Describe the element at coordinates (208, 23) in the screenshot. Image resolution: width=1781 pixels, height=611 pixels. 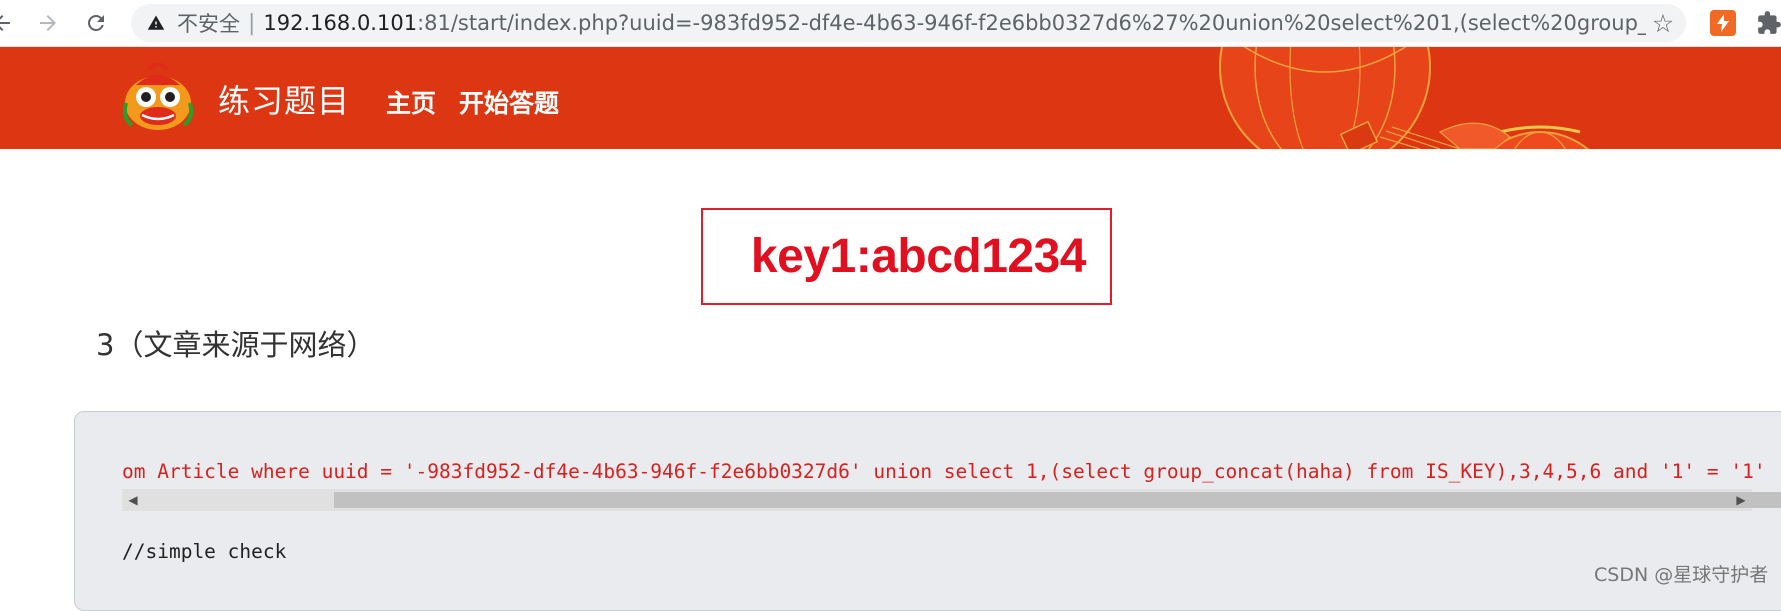
I see `not-secure-label: 不安全` at that location.